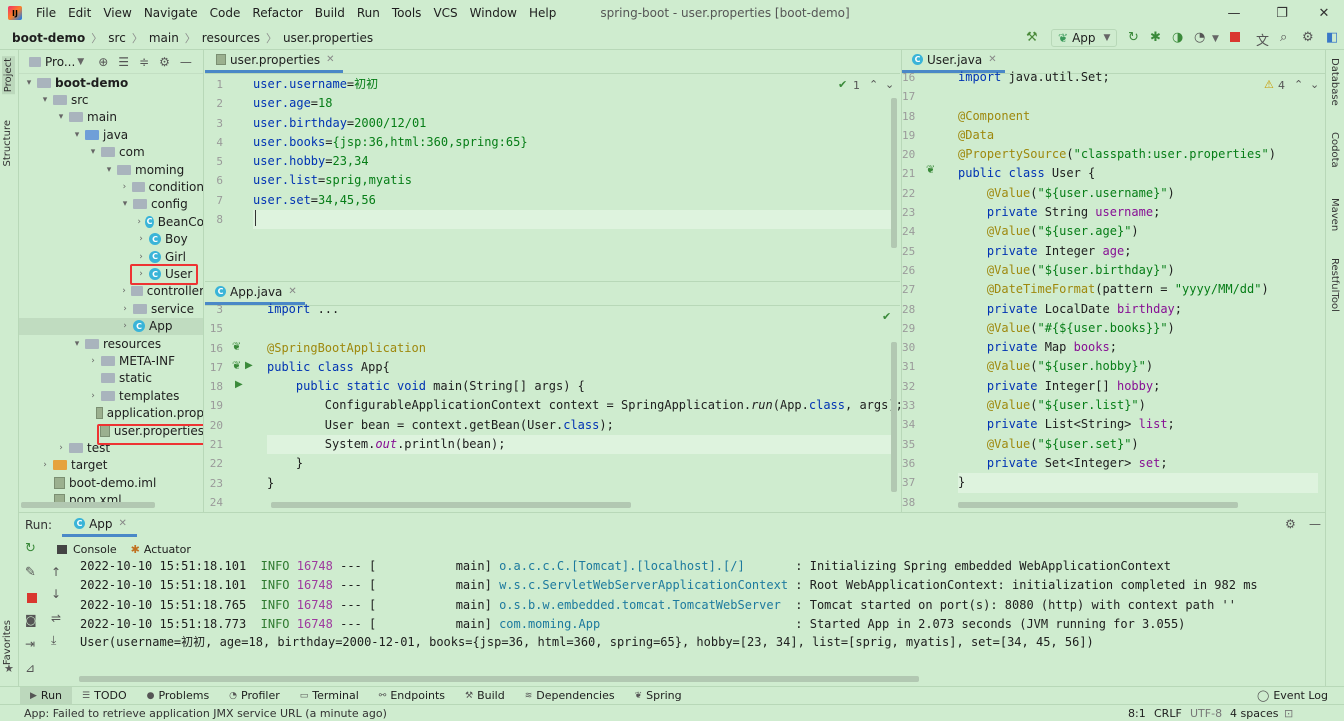  I want to click on breadcrumb-item: boot-demo, so click(48, 38).